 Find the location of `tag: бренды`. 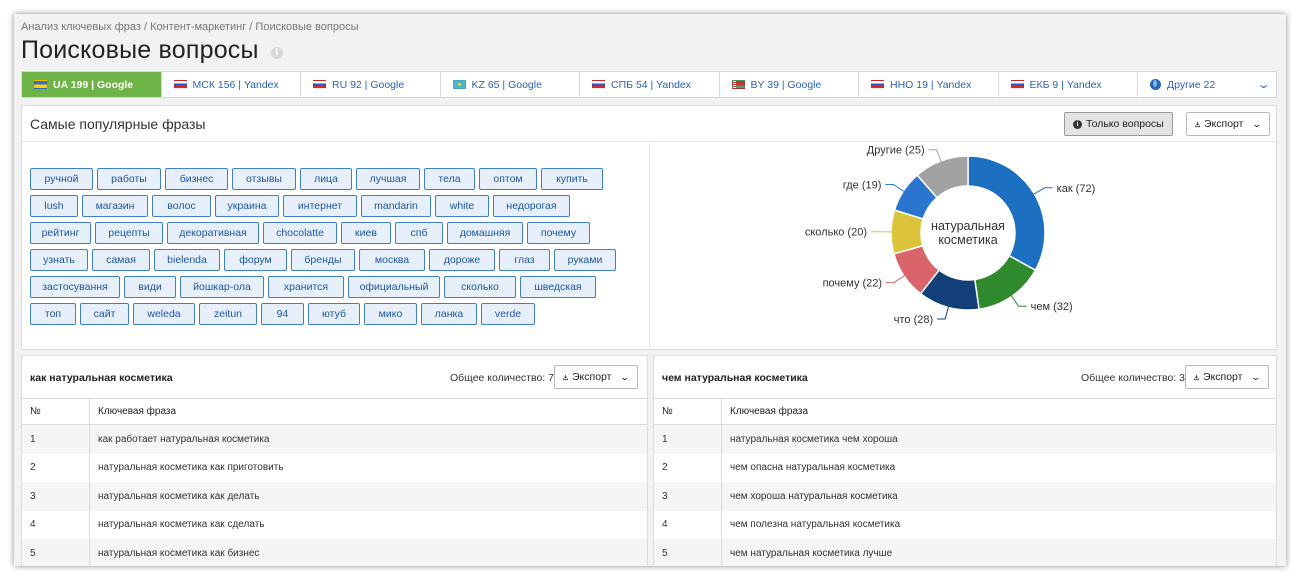

tag: бренды is located at coordinates (323, 260).